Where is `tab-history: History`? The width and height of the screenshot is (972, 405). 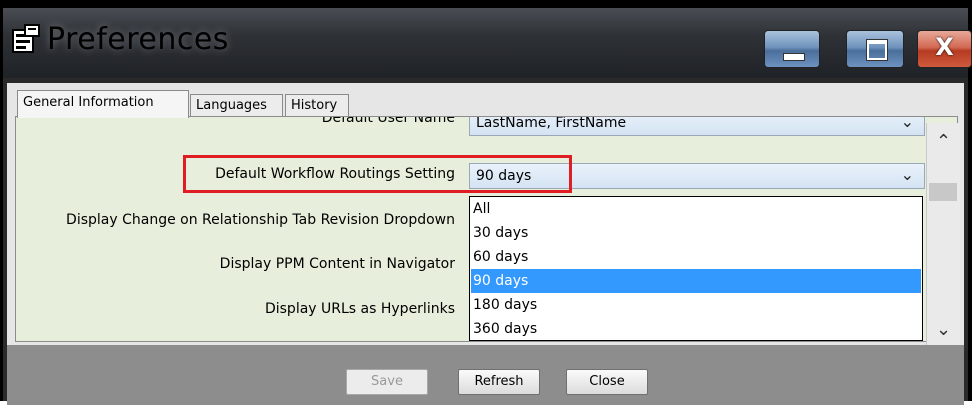
tab-history: History is located at coordinates (317, 105).